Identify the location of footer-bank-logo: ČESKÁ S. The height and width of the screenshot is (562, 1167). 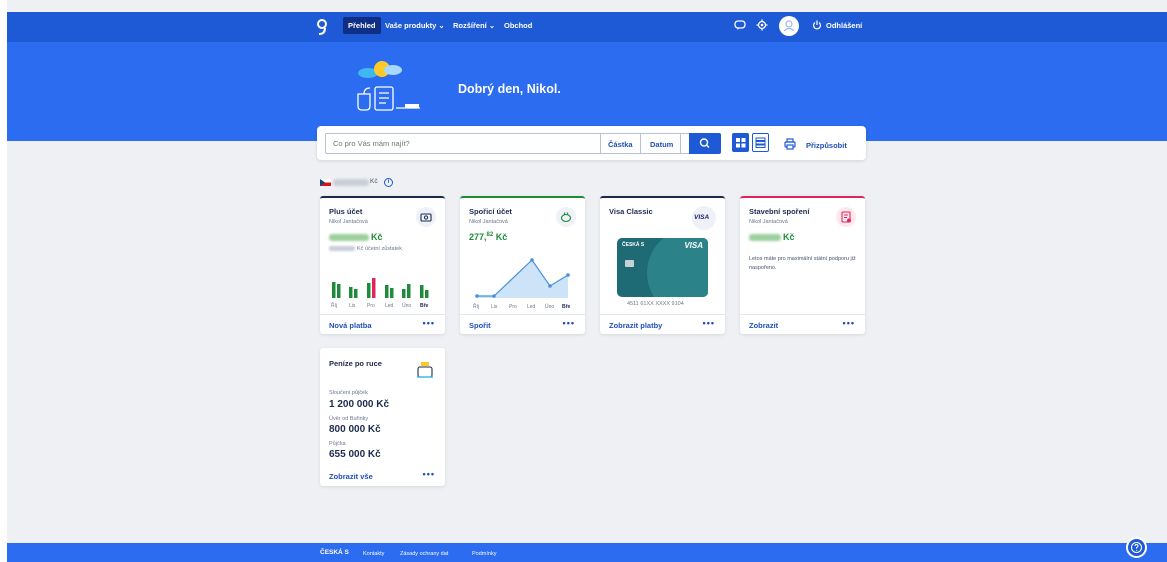
(334, 552).